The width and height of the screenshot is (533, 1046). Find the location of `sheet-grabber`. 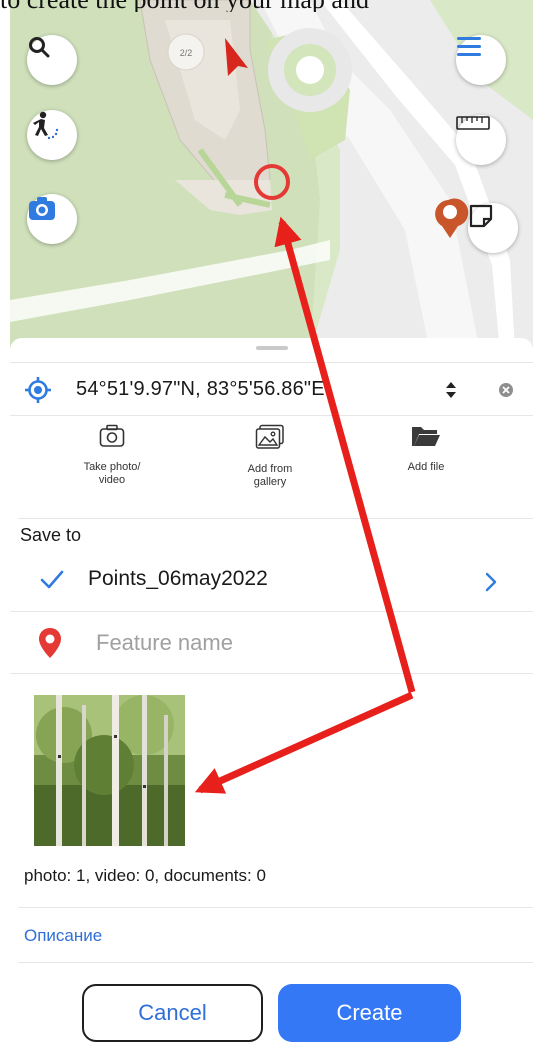

sheet-grabber is located at coordinates (272, 348).